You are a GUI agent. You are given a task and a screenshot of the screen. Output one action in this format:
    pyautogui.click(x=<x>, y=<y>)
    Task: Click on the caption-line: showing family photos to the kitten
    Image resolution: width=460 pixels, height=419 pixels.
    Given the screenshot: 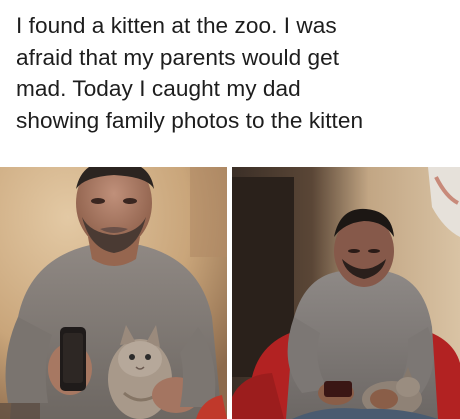 What is the action you would take?
    pyautogui.click(x=190, y=120)
    